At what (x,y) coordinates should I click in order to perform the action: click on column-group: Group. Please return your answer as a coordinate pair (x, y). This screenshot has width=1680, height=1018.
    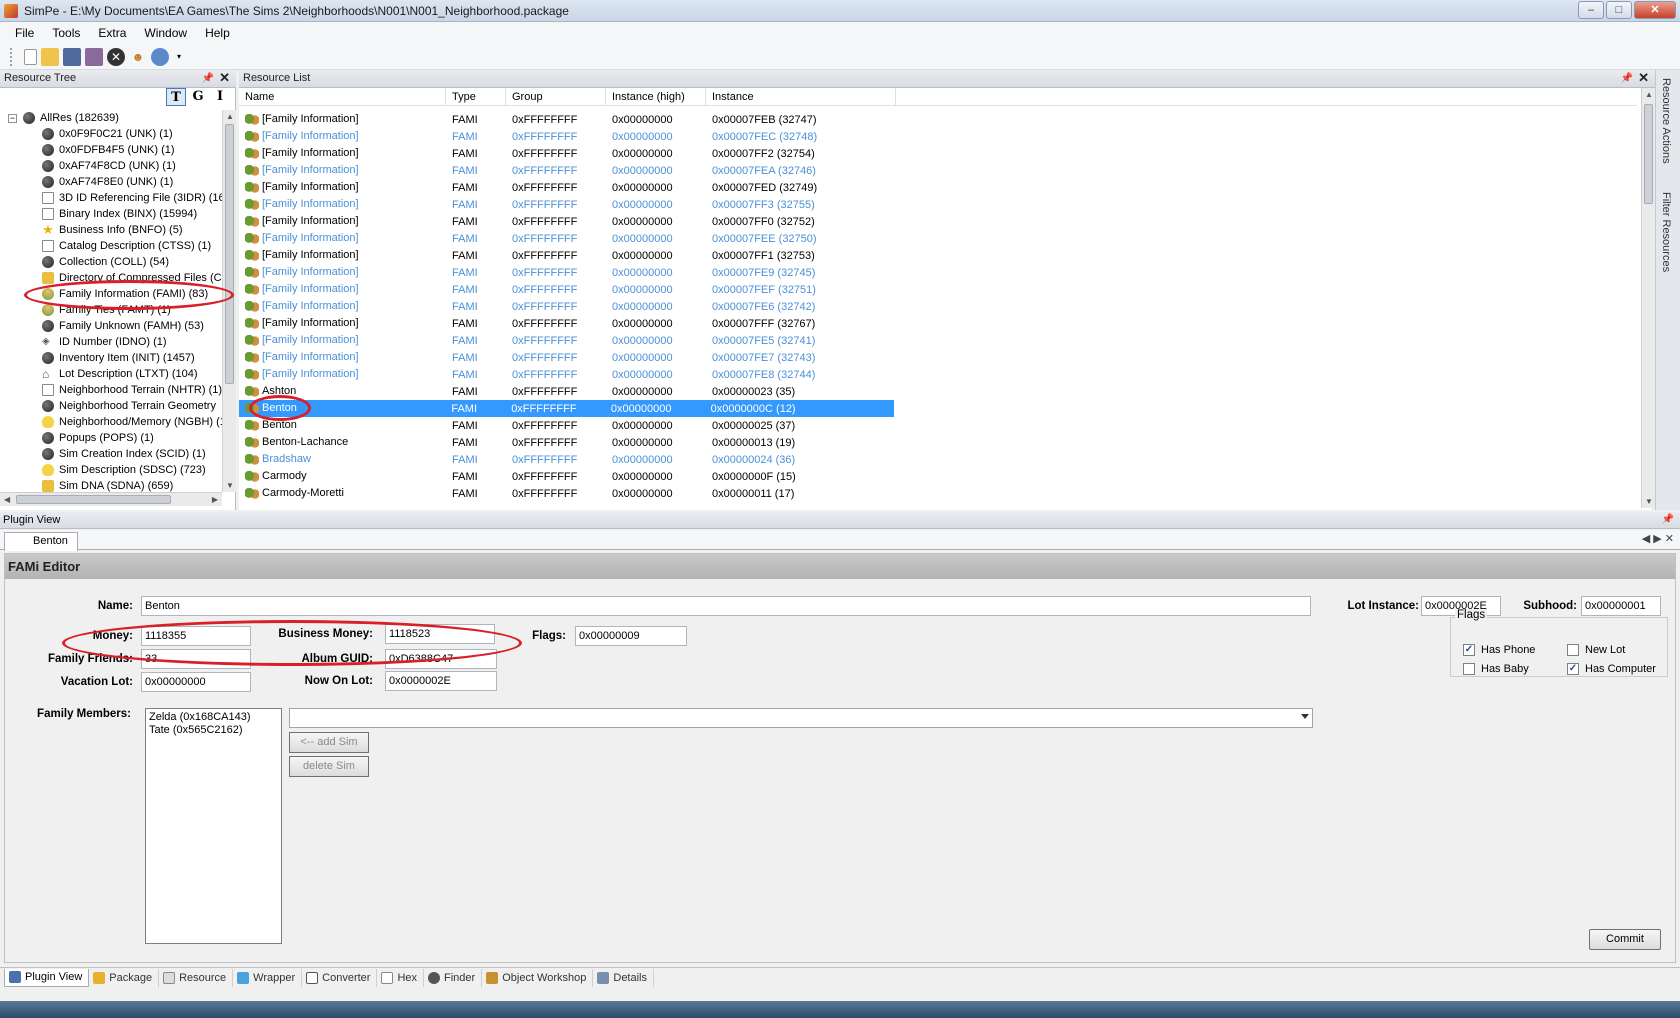
    Looking at the image, I should click on (556, 96).